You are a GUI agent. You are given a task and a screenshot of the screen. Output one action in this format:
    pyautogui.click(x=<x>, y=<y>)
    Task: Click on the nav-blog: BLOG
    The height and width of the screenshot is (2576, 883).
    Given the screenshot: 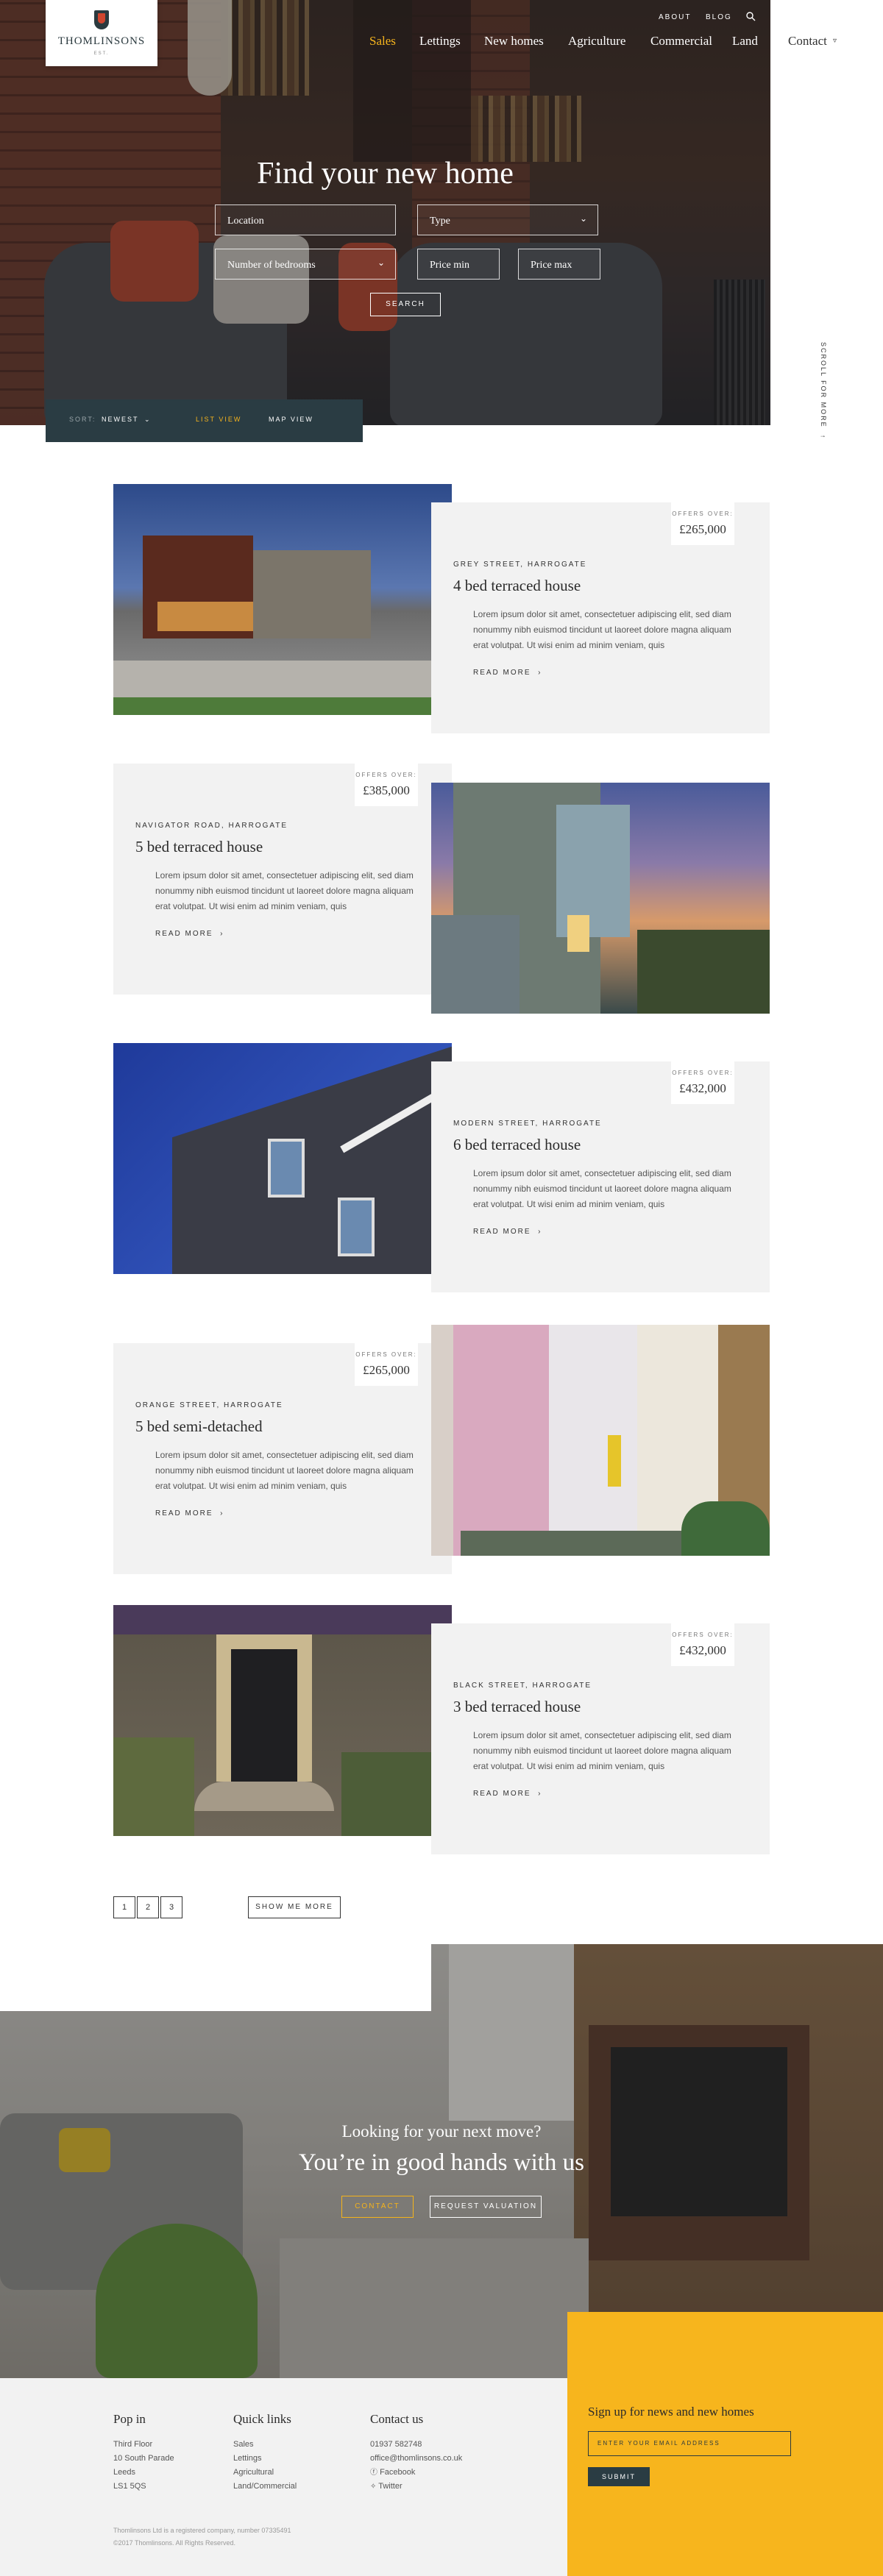 What is the action you would take?
    pyautogui.click(x=719, y=17)
    